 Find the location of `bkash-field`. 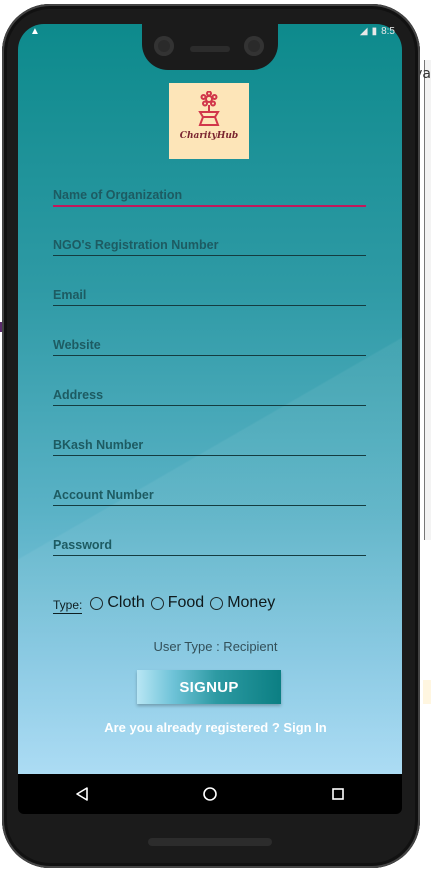

bkash-field is located at coordinates (209, 444).